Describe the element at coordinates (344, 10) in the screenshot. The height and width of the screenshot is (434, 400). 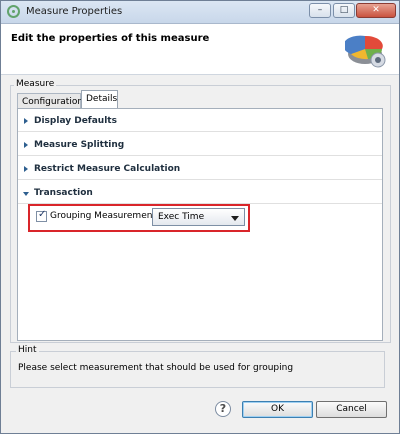
I see `maximize-button: □` at that location.